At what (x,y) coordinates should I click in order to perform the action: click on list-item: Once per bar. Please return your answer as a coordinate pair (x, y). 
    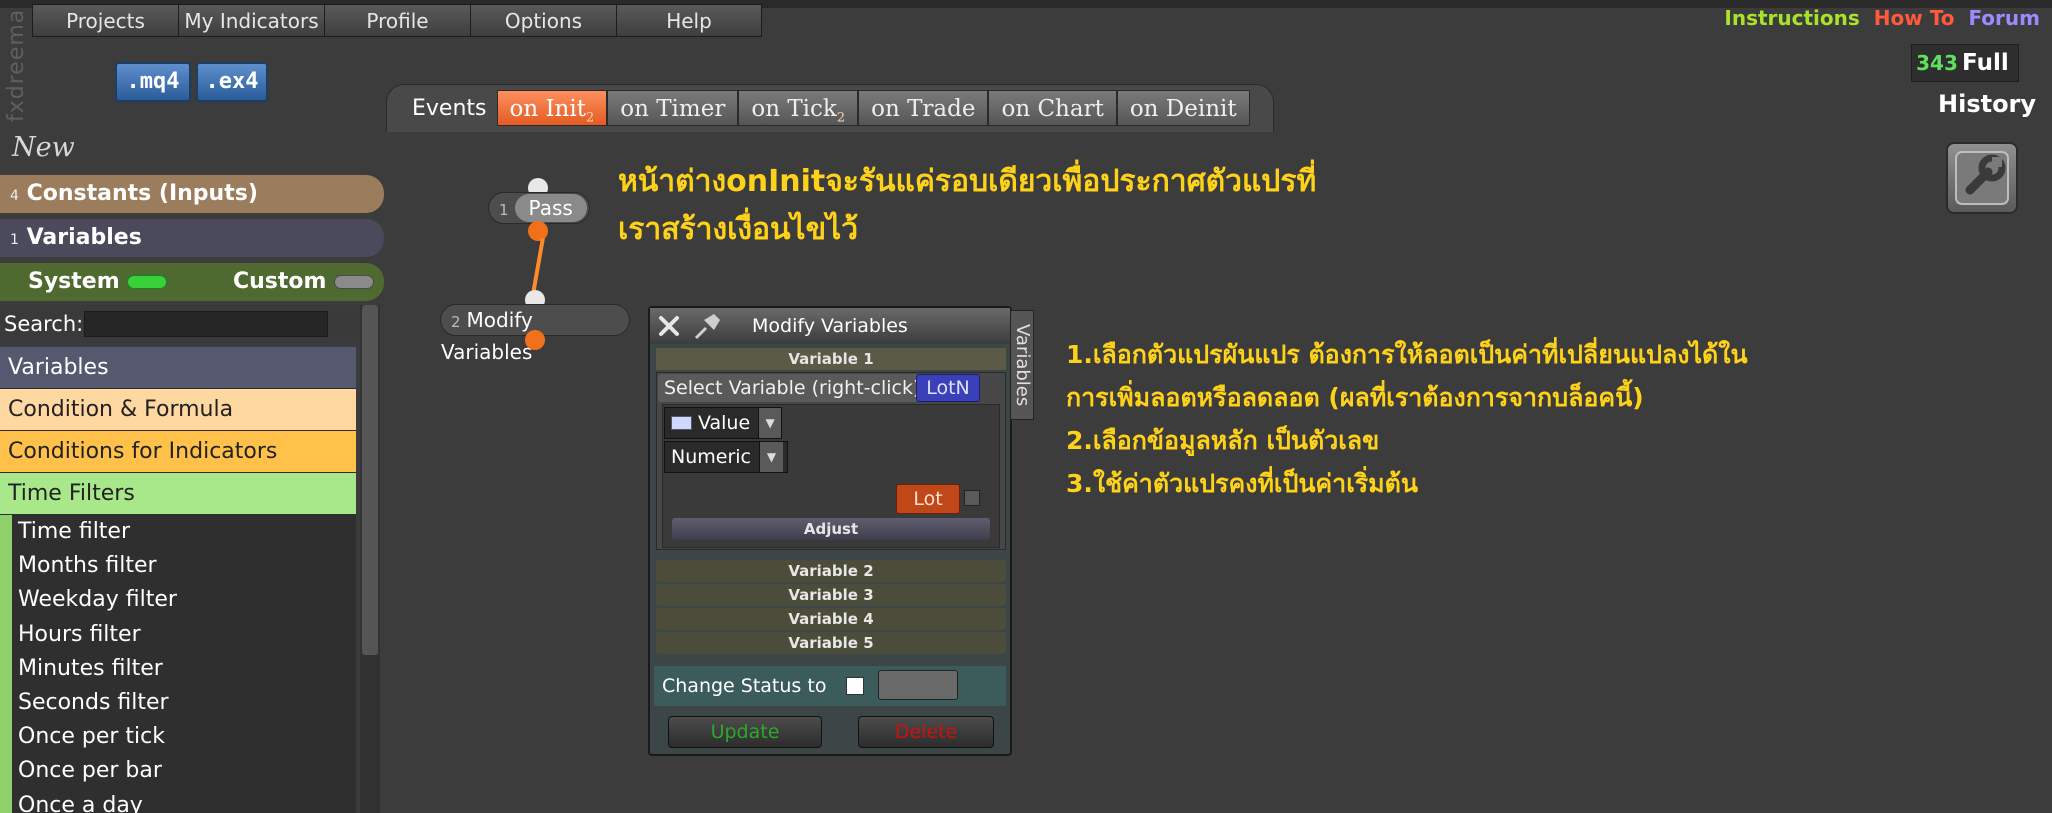
    Looking at the image, I should click on (184, 771).